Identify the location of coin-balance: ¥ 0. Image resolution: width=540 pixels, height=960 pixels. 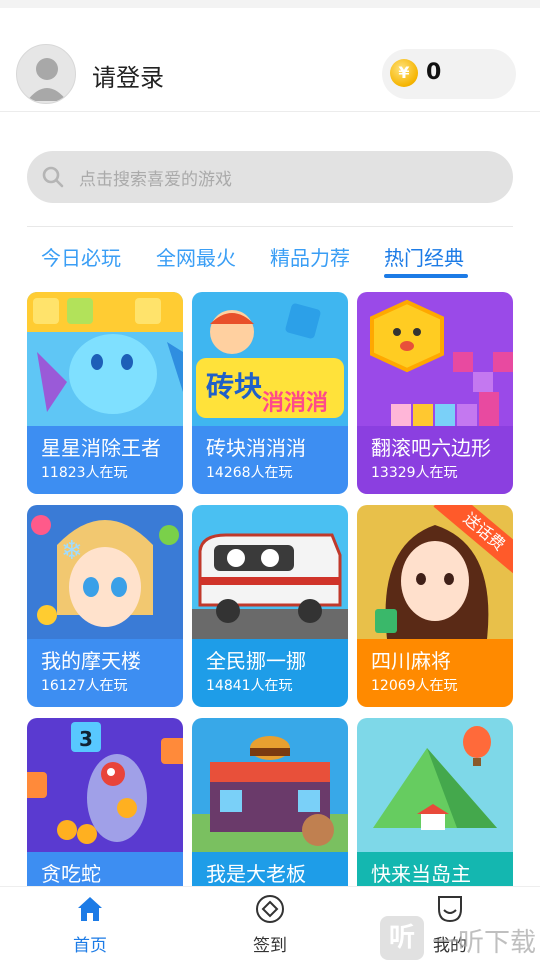
(449, 74).